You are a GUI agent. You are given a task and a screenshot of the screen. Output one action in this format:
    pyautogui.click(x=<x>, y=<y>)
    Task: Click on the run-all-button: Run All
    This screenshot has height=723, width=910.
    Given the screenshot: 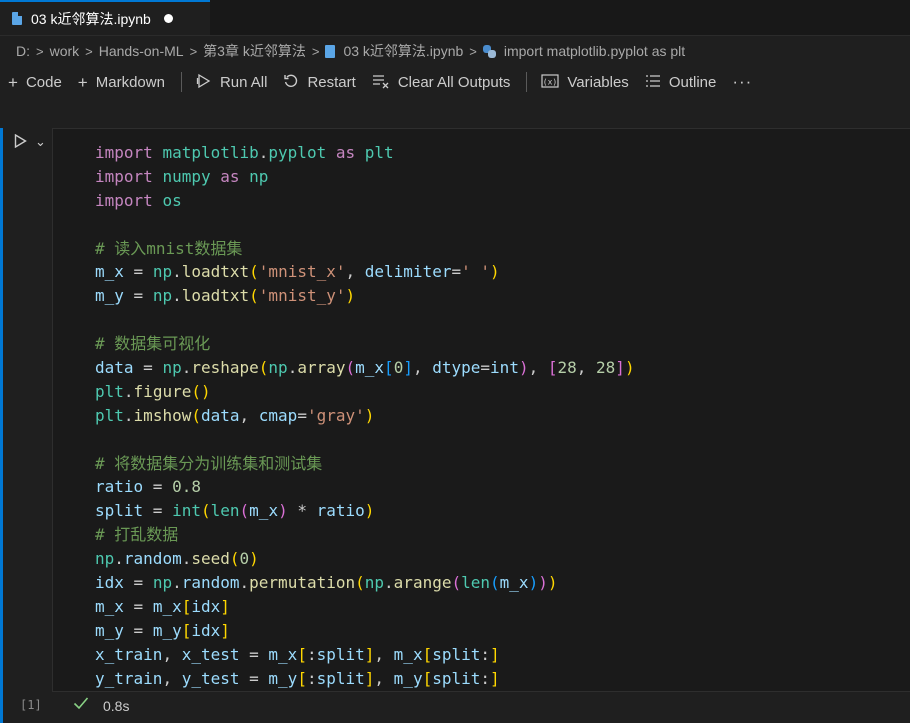 What is the action you would take?
    pyautogui.click(x=232, y=82)
    